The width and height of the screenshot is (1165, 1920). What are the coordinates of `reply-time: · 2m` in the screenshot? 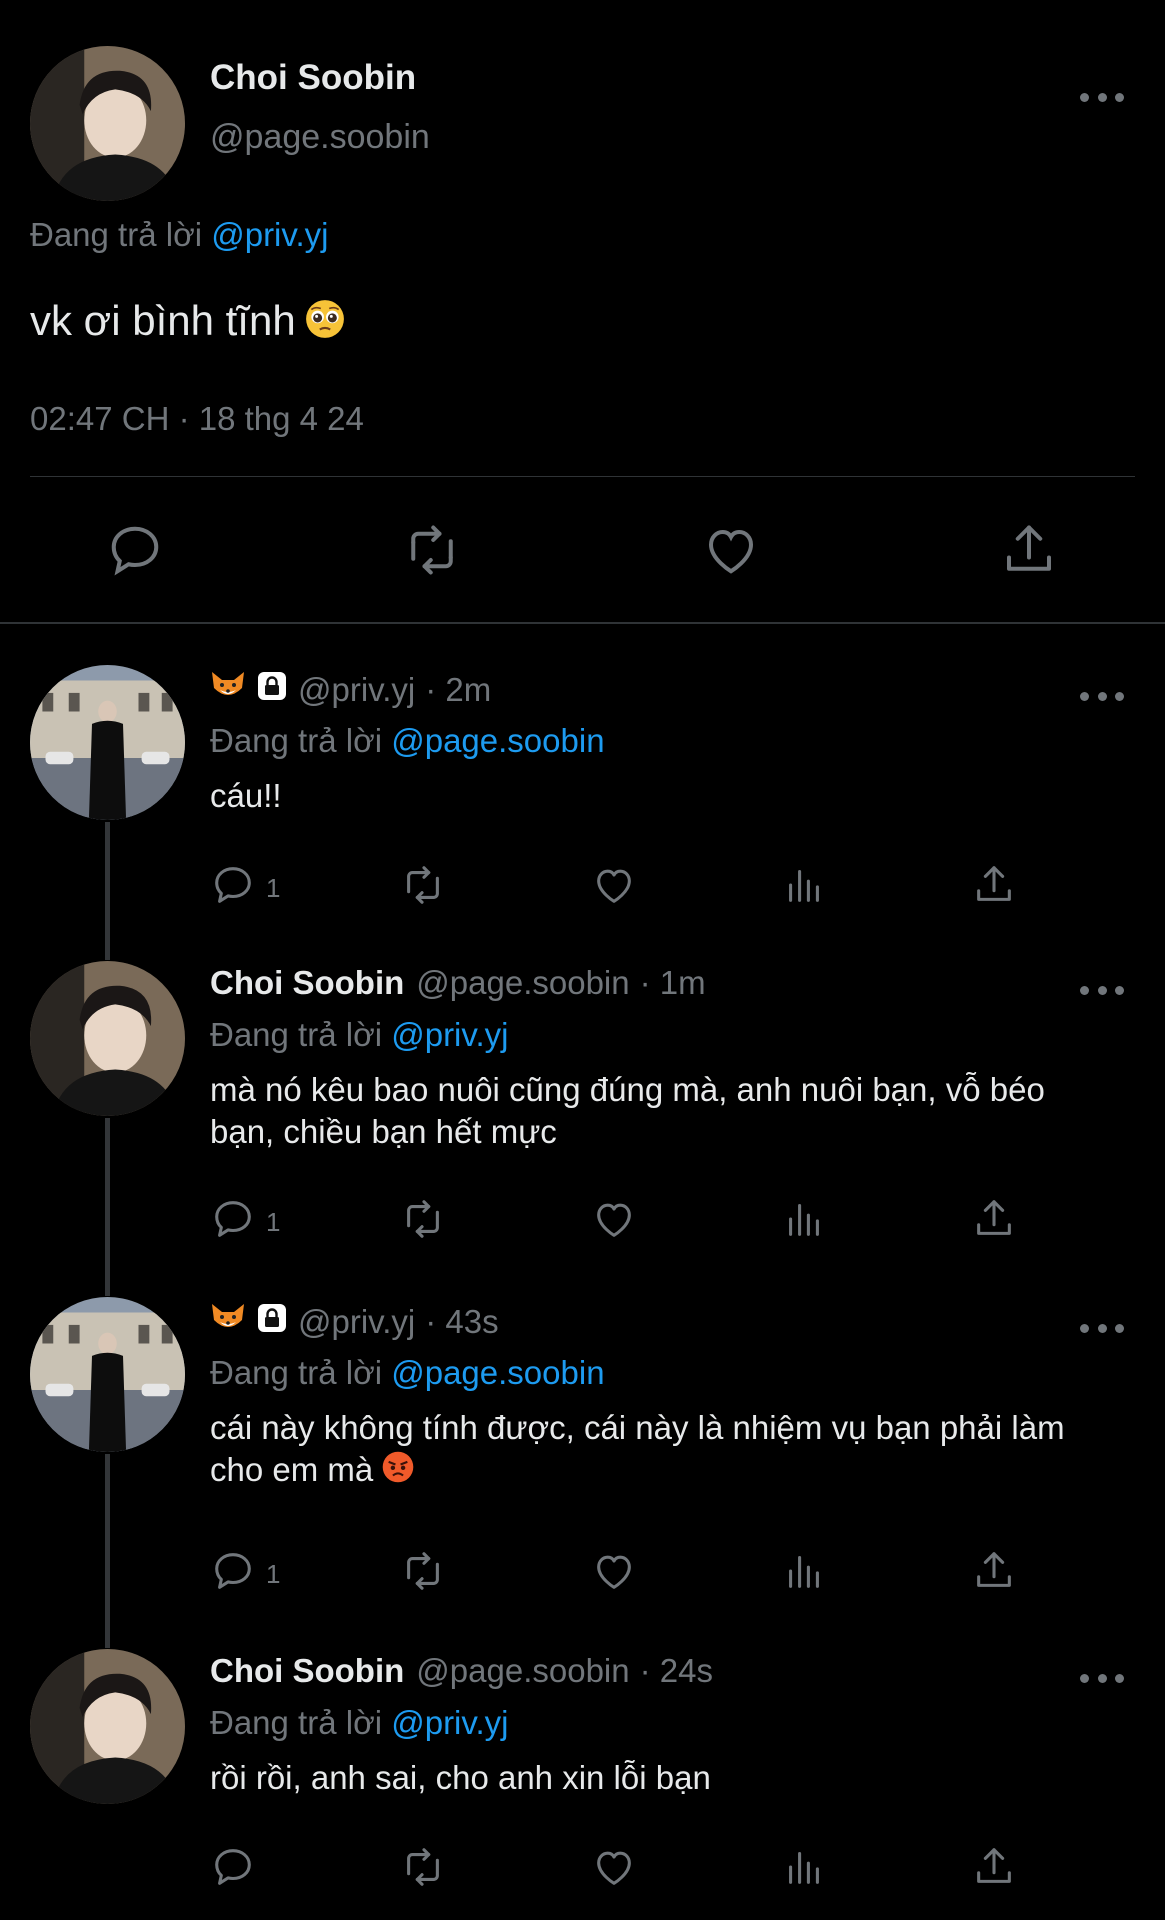 It's located at (458, 690).